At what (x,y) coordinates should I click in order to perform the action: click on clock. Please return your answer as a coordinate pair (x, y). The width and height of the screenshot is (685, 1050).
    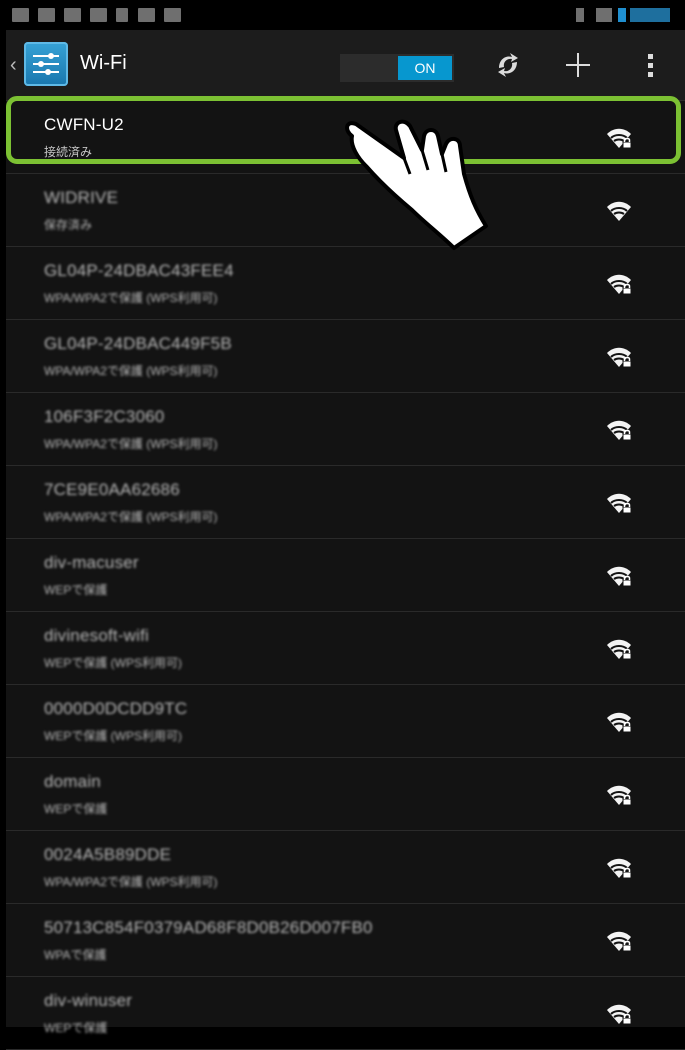
    Looking at the image, I should click on (650, 15).